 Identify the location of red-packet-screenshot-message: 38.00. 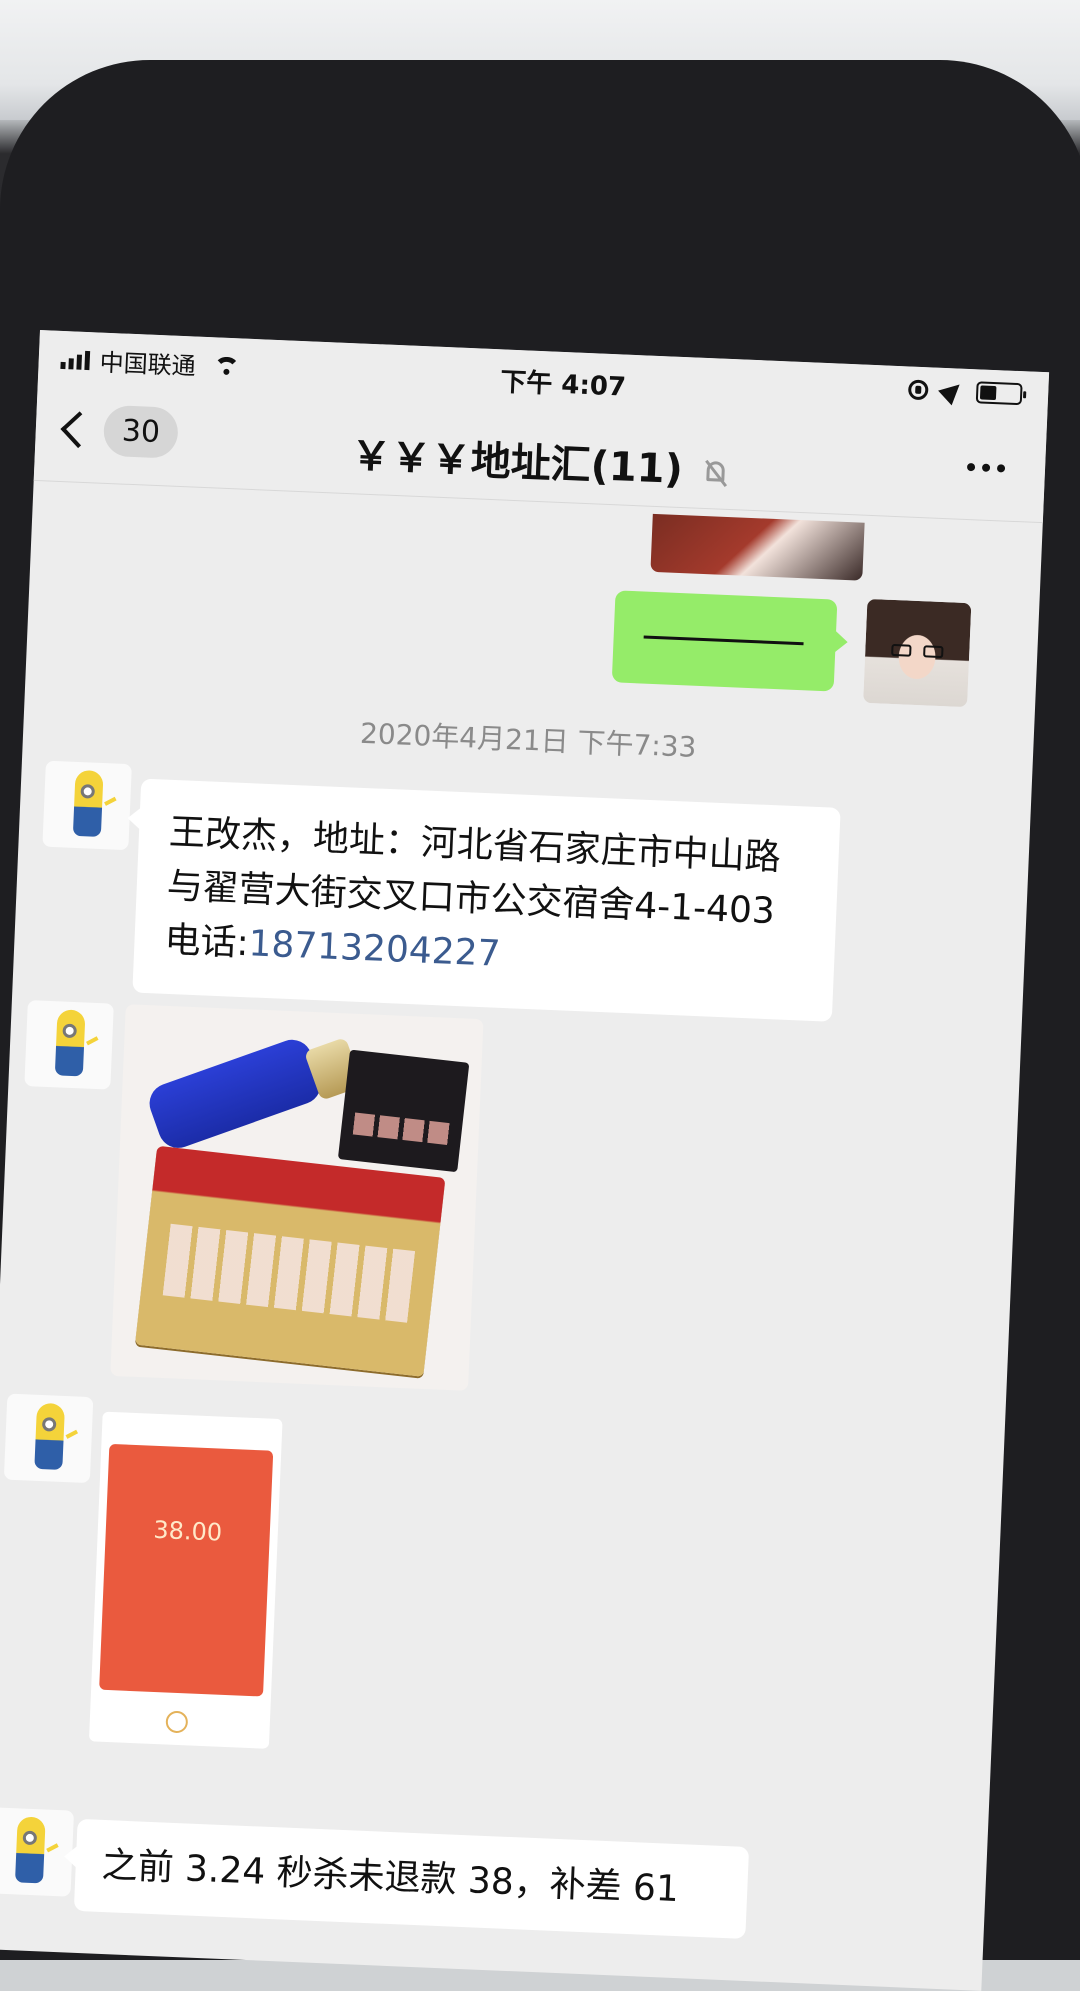
(185, 1580).